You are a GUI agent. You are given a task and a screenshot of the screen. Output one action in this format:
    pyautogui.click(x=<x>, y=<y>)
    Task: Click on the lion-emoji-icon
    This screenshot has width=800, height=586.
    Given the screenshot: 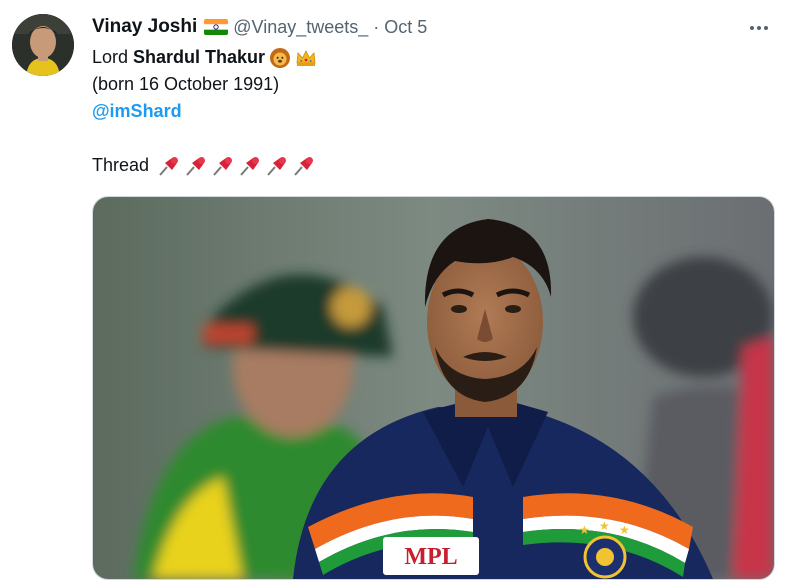 What is the action you would take?
    pyautogui.click(x=280, y=58)
    